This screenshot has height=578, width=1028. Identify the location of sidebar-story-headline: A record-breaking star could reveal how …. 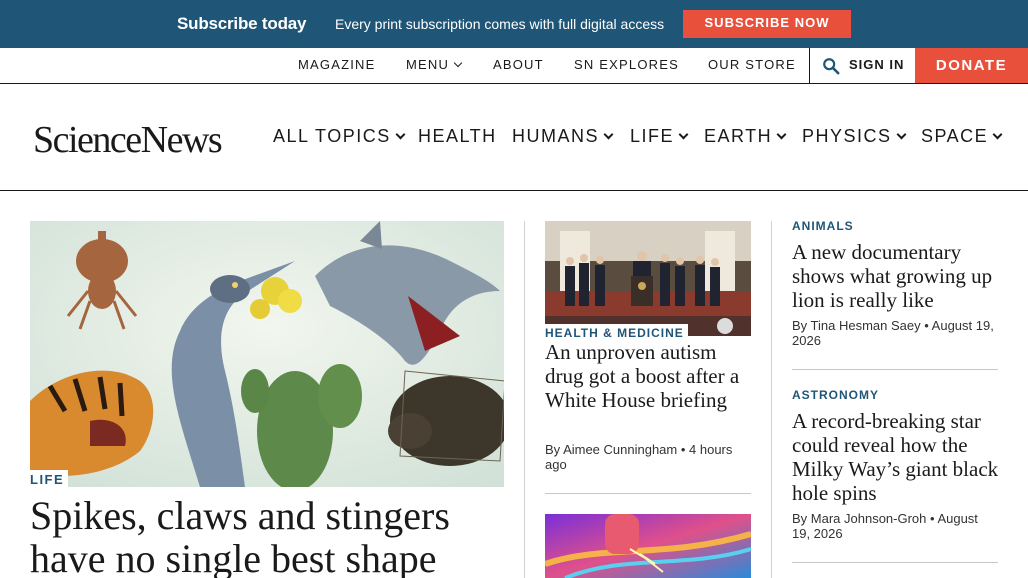
(897, 457).